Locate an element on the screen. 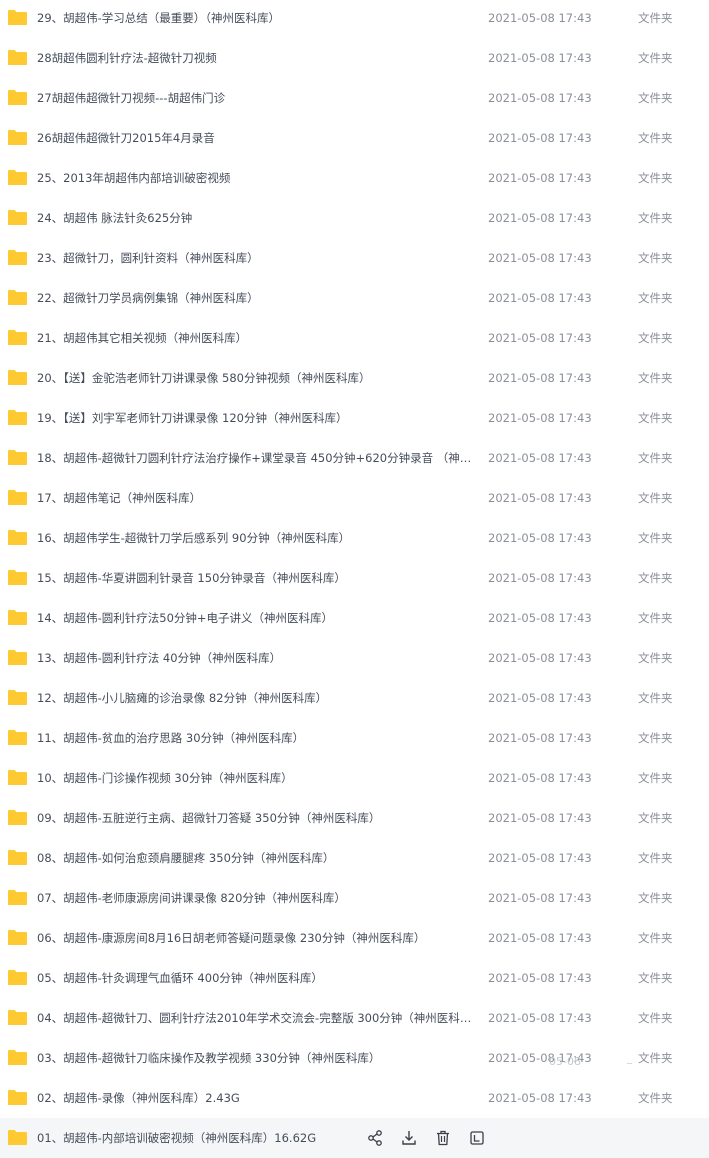 Image resolution: width=709 pixels, height=1158 pixels. share-icon is located at coordinates (375, 1138).